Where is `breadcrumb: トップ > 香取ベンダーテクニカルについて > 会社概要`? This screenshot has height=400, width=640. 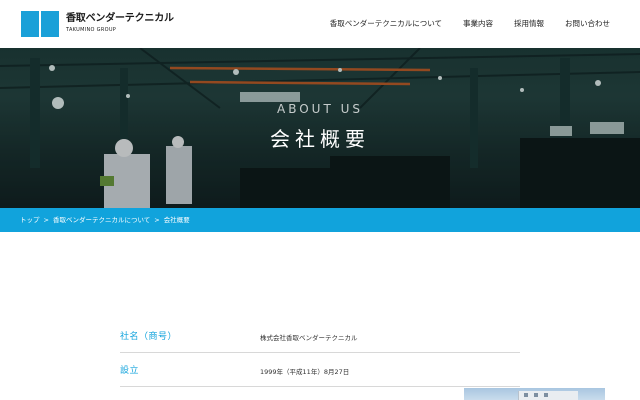 breadcrumb: トップ > 香取ベンダーテクニカルについて > 会社概要 is located at coordinates (105, 220).